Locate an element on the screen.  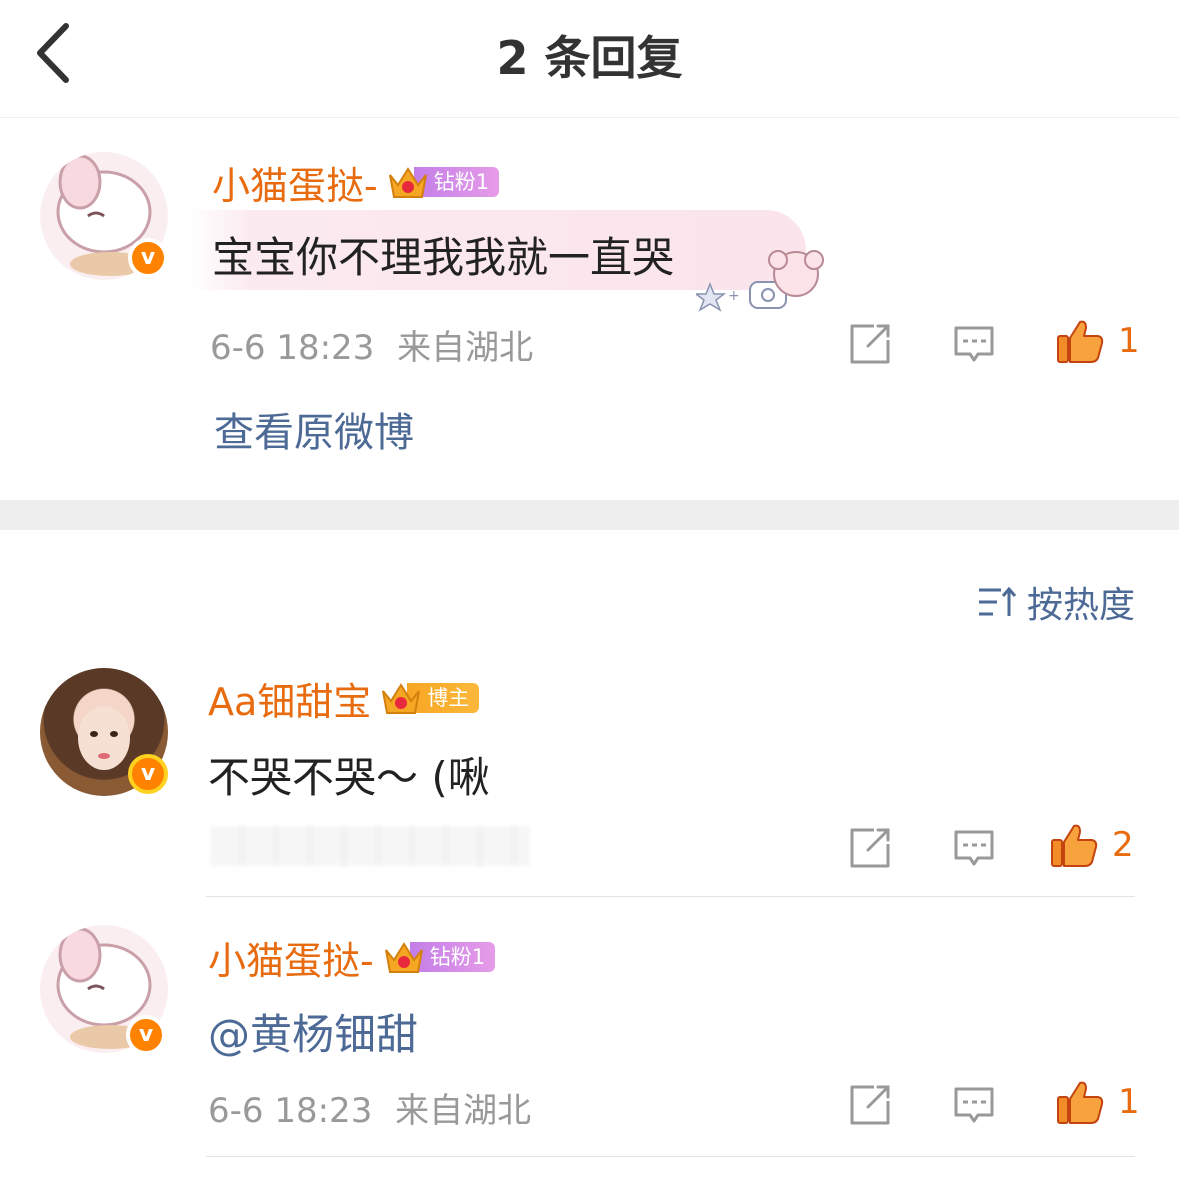
mention-link: @黄杨钿甜 is located at coordinates (313, 1031).